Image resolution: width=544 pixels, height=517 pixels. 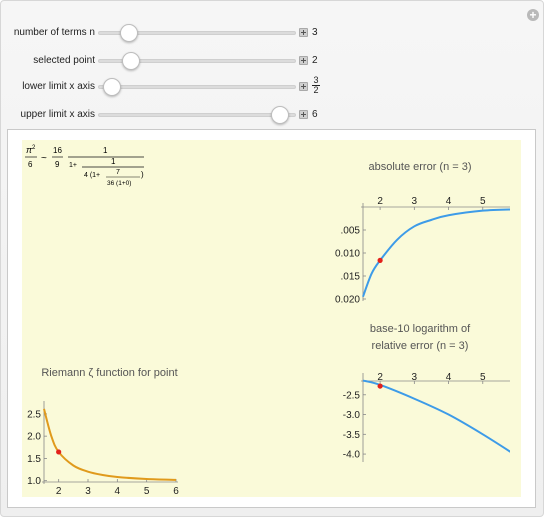 I want to click on y-tick-label: 2.0, so click(x=34, y=437).